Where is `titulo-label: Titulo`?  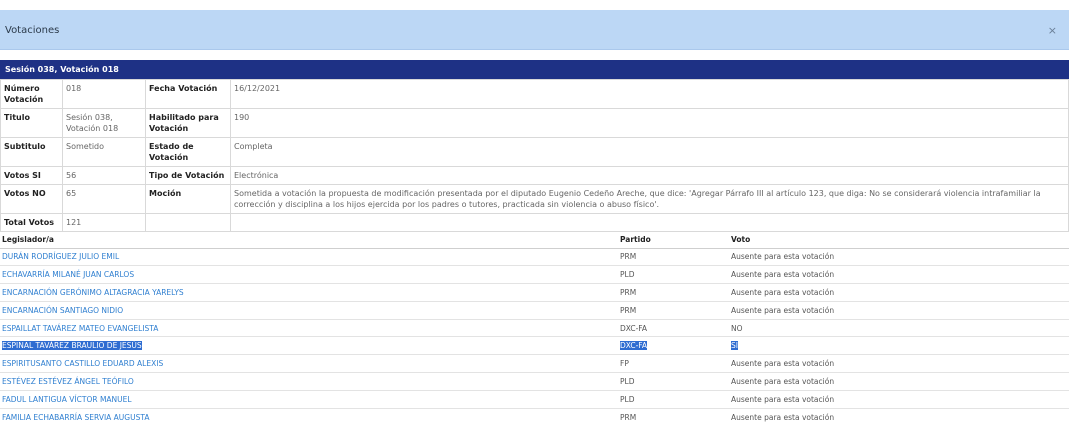
titulo-label: Titulo is located at coordinates (31, 123).